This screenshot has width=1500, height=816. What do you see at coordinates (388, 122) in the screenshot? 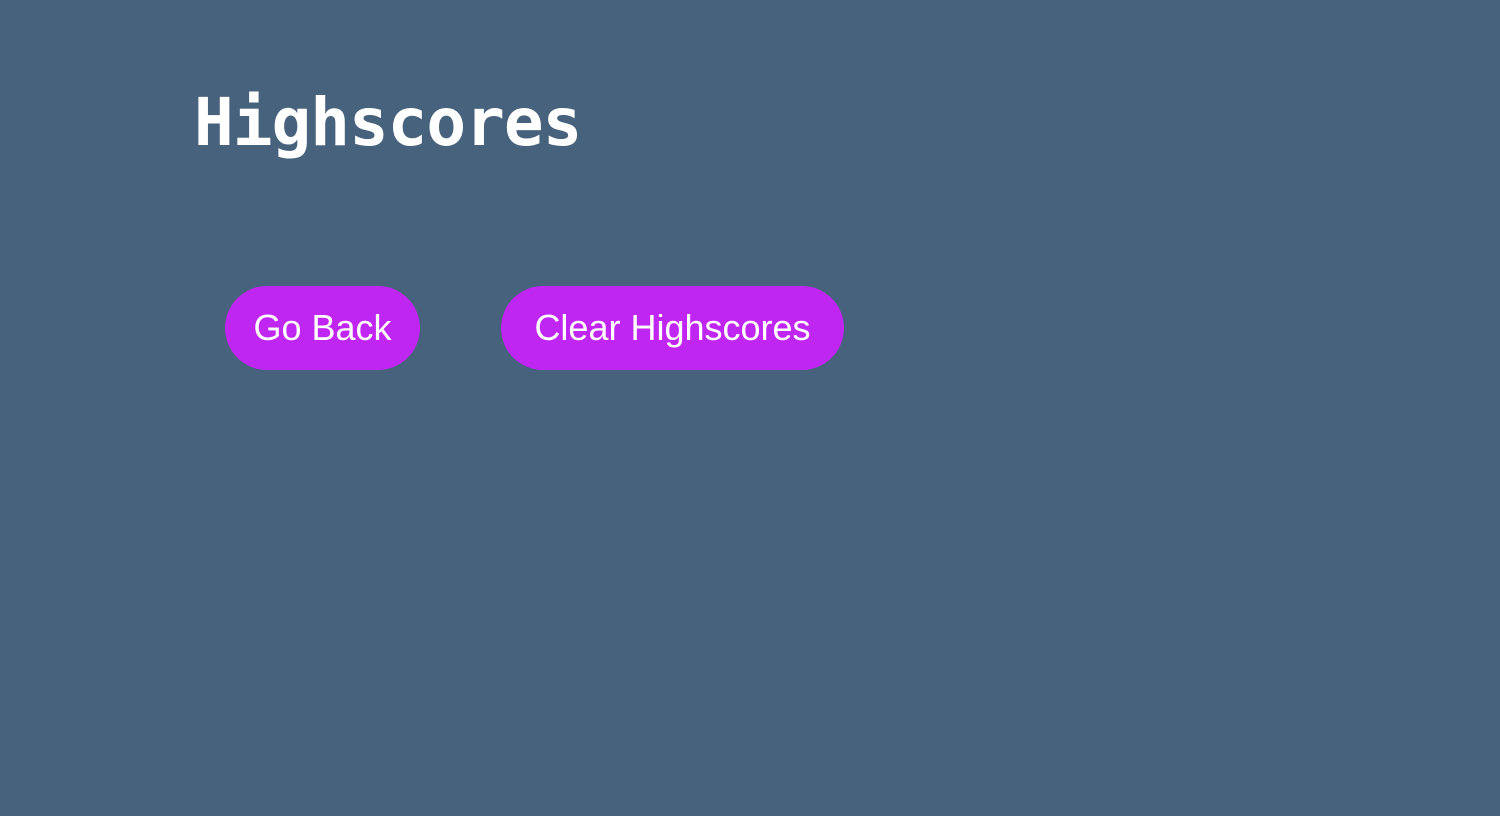
I see `page-title: Highscores` at bounding box center [388, 122].